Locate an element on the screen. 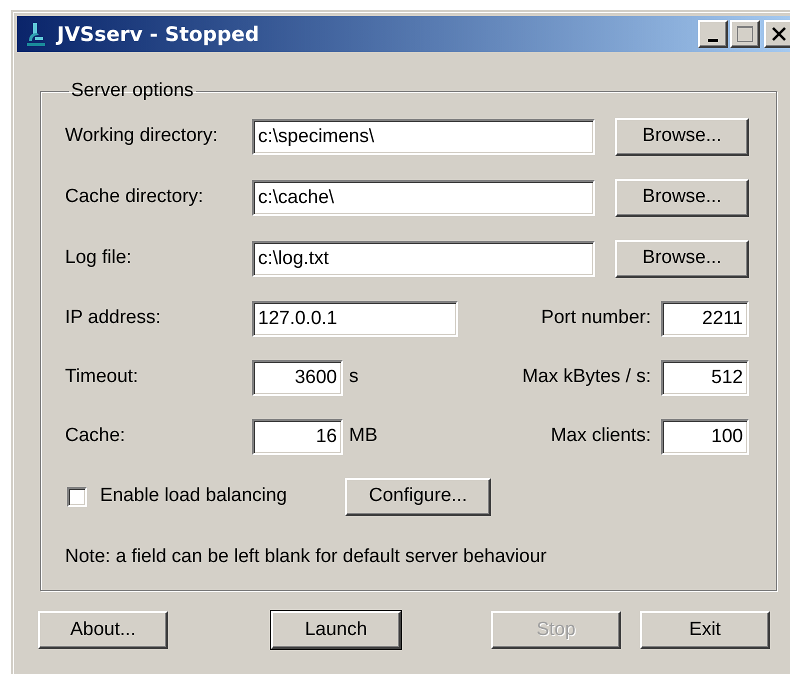 The image size is (790, 674). field-label: Max kBytes / s: is located at coordinates (586, 377).